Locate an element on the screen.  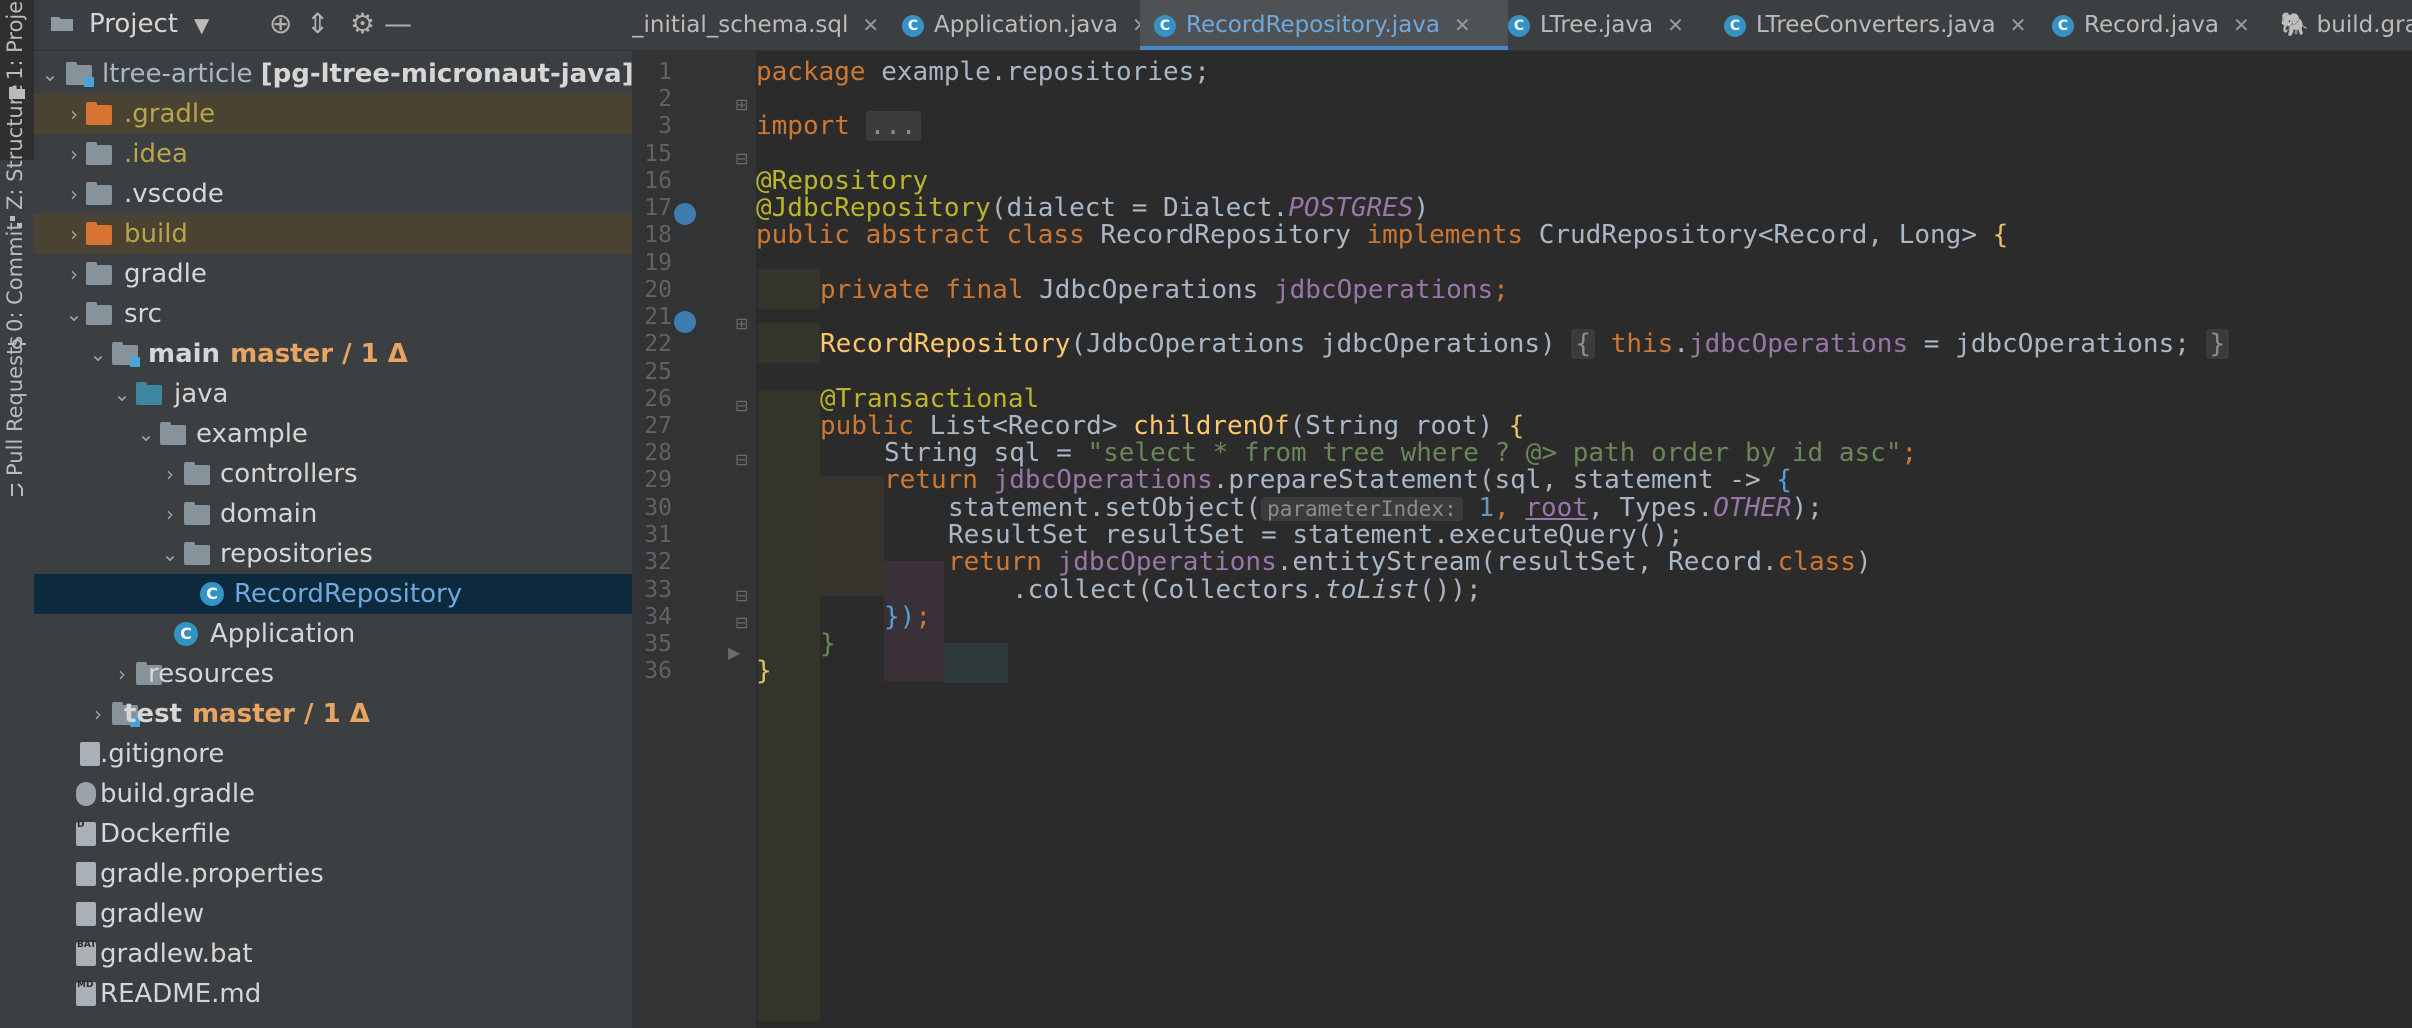
markdown-file-icon is located at coordinates (86, 985).